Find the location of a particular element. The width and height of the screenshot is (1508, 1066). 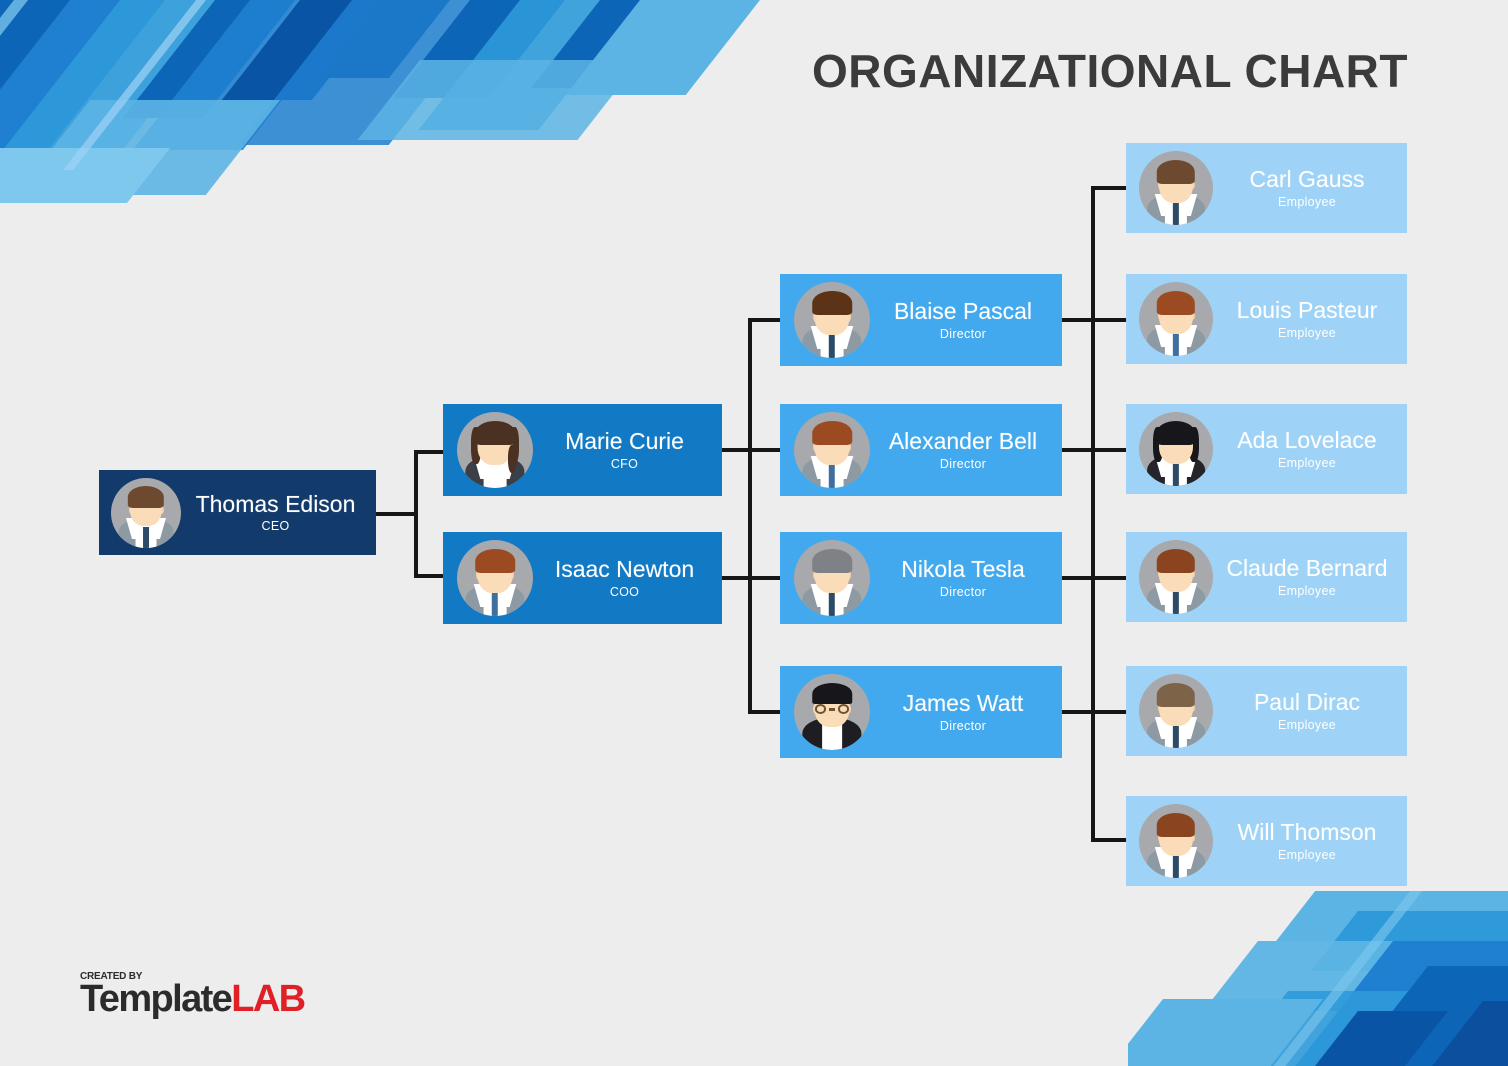

org-node-name: Blaise Pascal is located at coordinates (963, 312).